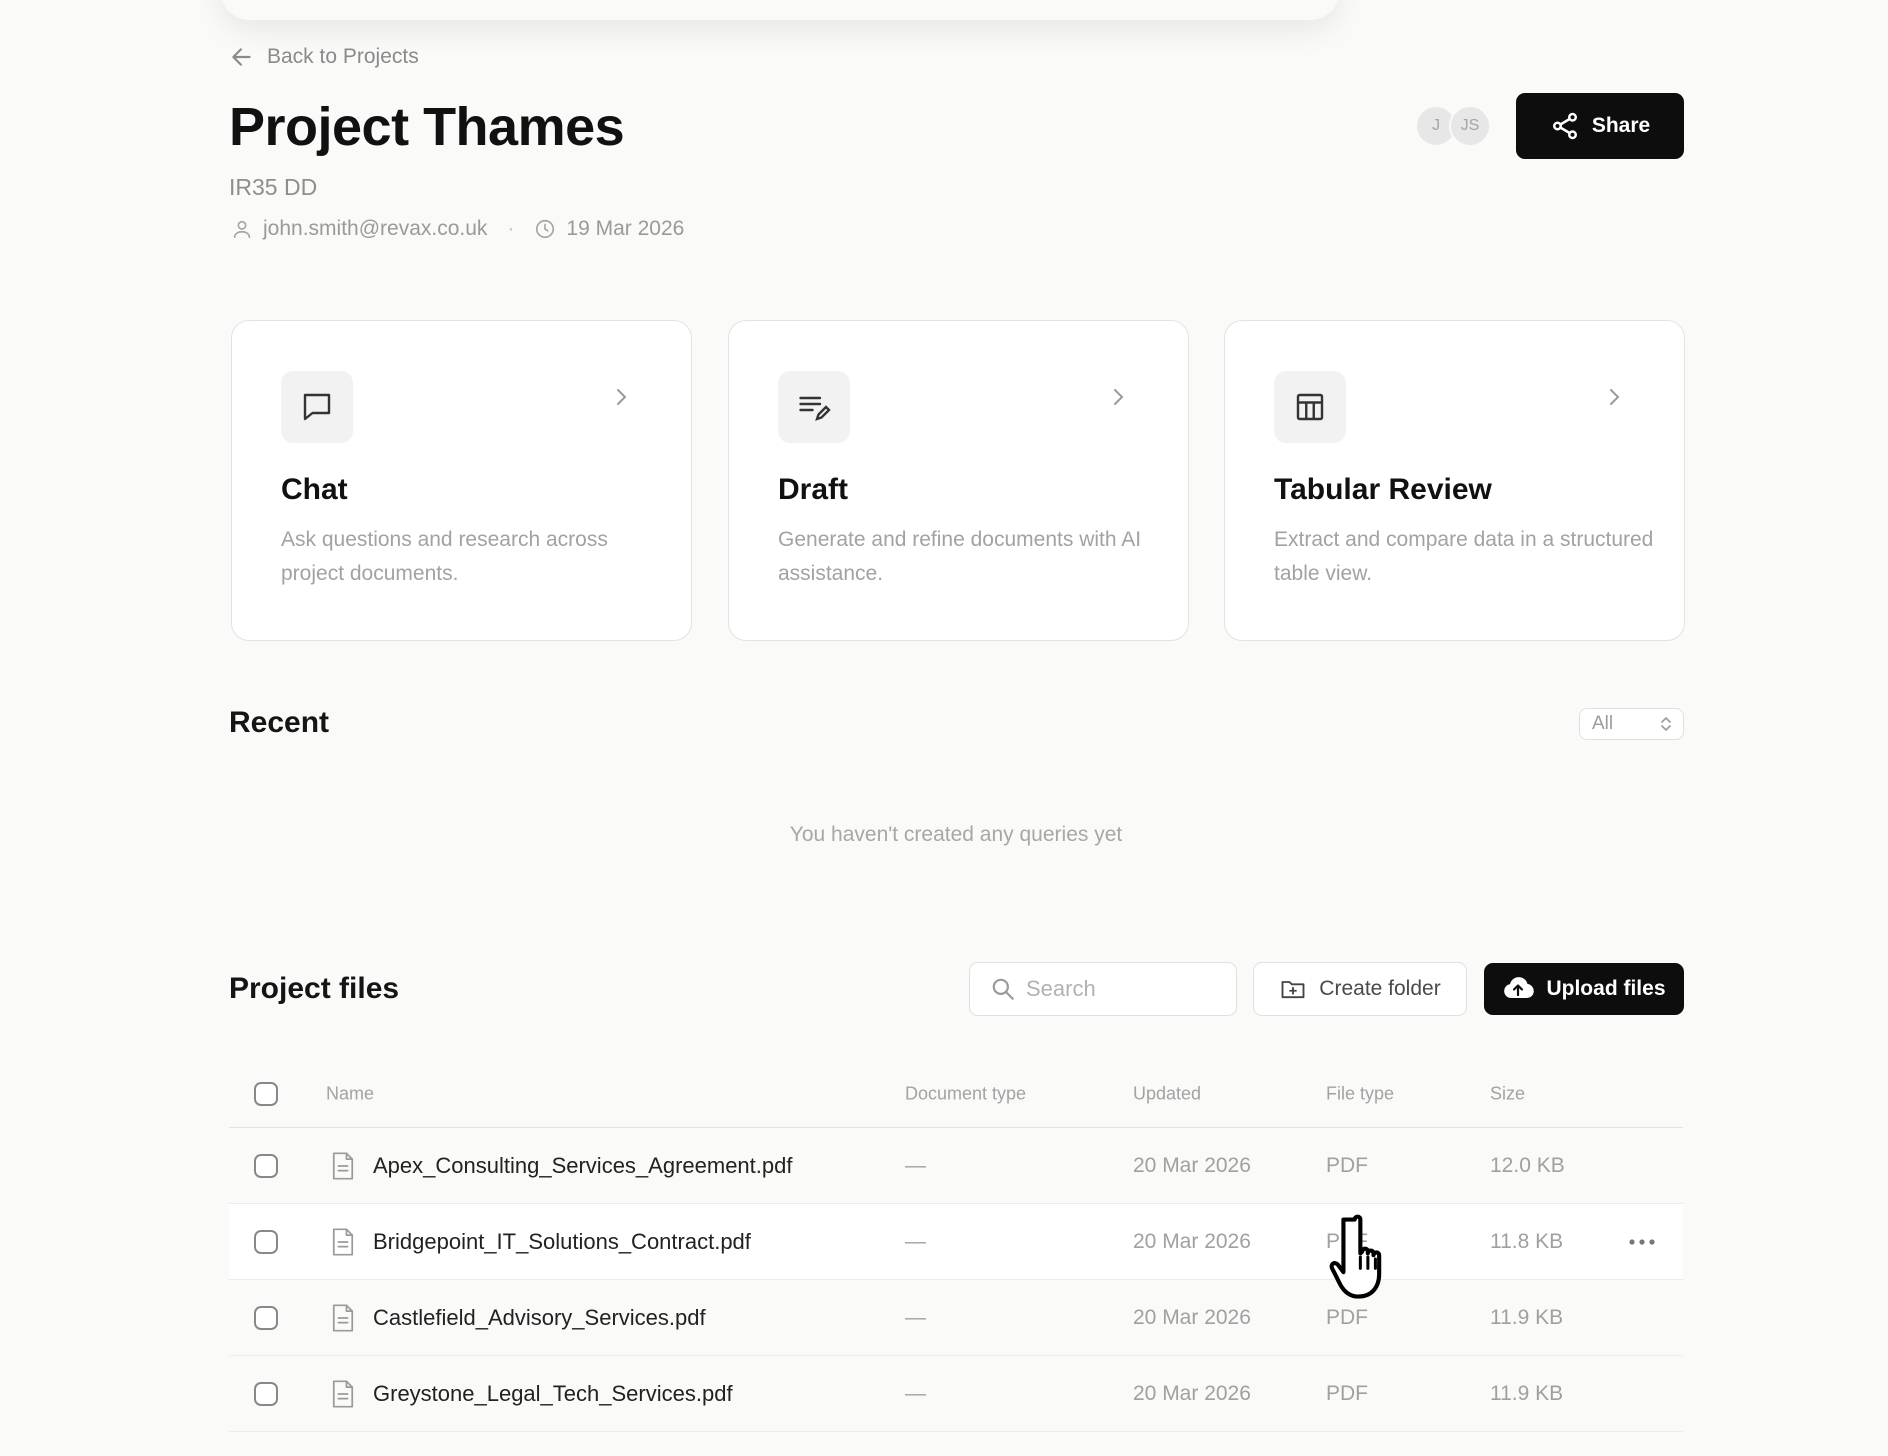 The image size is (1888, 1456). What do you see at coordinates (1003, 989) in the screenshot?
I see `search-icon` at bounding box center [1003, 989].